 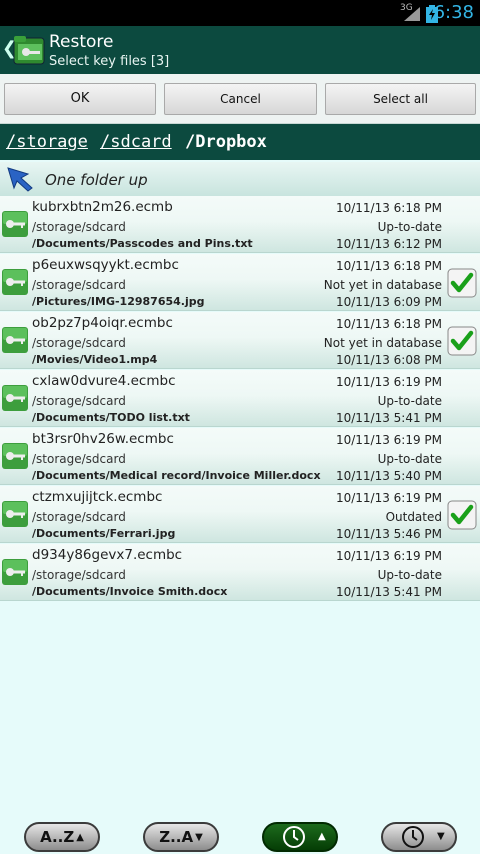 What do you see at coordinates (104, 381) in the screenshot?
I see `file-name: cxlaw0dvure4.ecmbc` at bounding box center [104, 381].